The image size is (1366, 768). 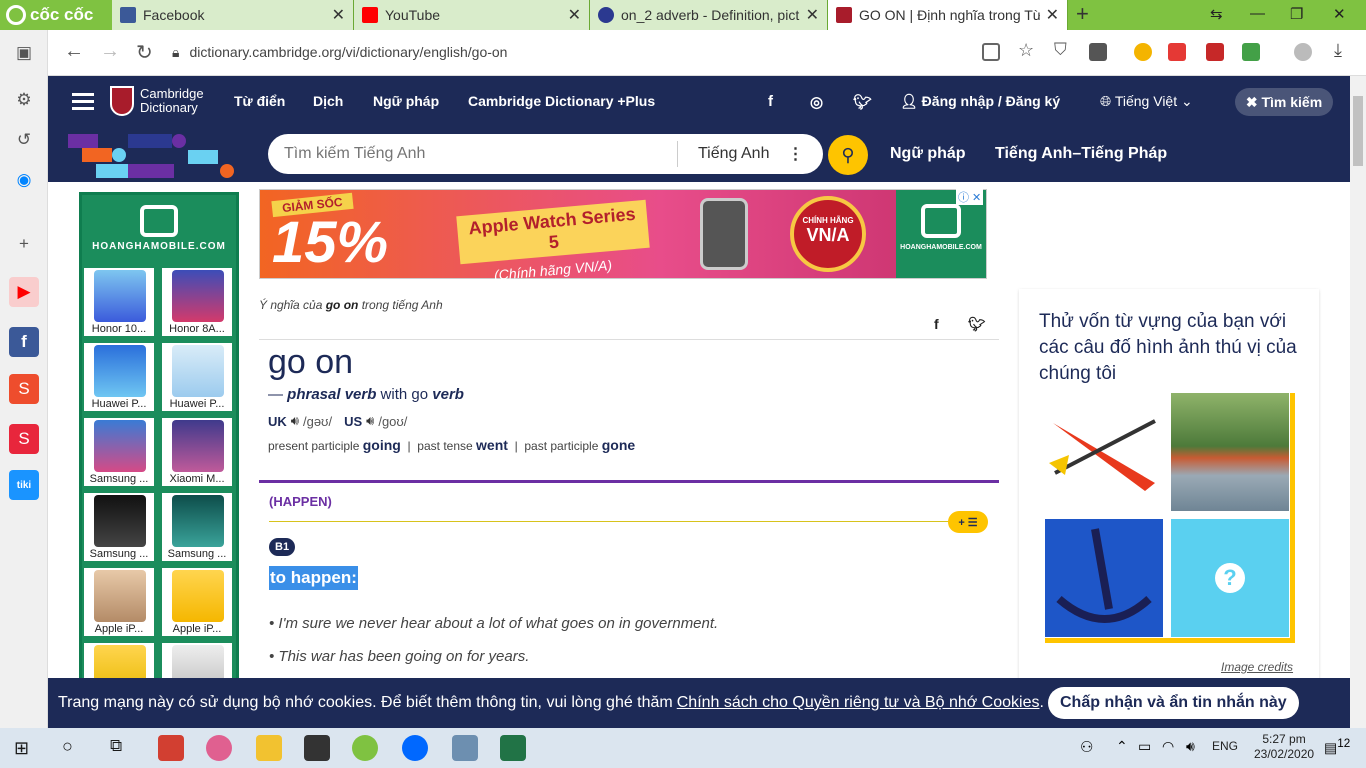 What do you see at coordinates (370, 421) in the screenshot?
I see `us-audio-icon: 🔊︎` at bounding box center [370, 421].